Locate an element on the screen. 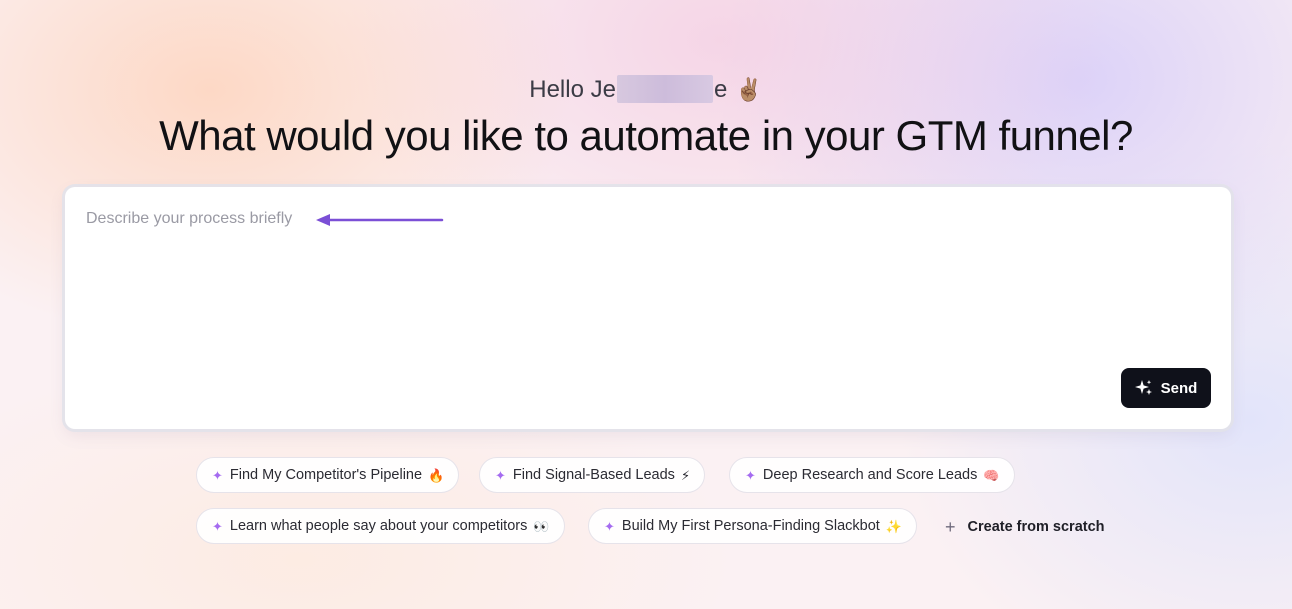 The width and height of the screenshot is (1292, 609). redacted-name is located at coordinates (664, 89).